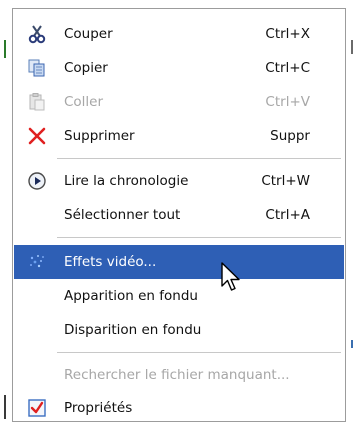 The height and width of the screenshot is (425, 355). Describe the element at coordinates (287, 68) in the screenshot. I see `menu-item-shortcut: Ctrl+C` at that location.